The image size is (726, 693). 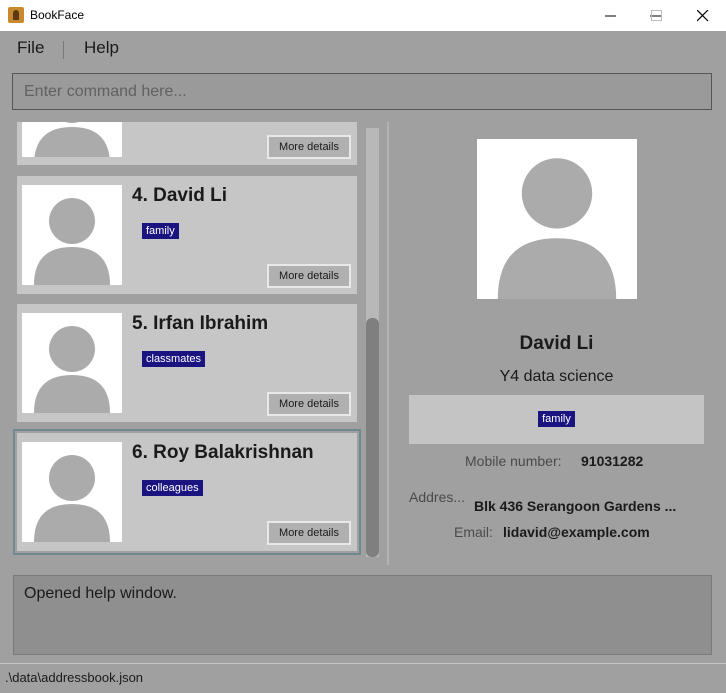 I want to click on close-button, so click(x=703, y=15).